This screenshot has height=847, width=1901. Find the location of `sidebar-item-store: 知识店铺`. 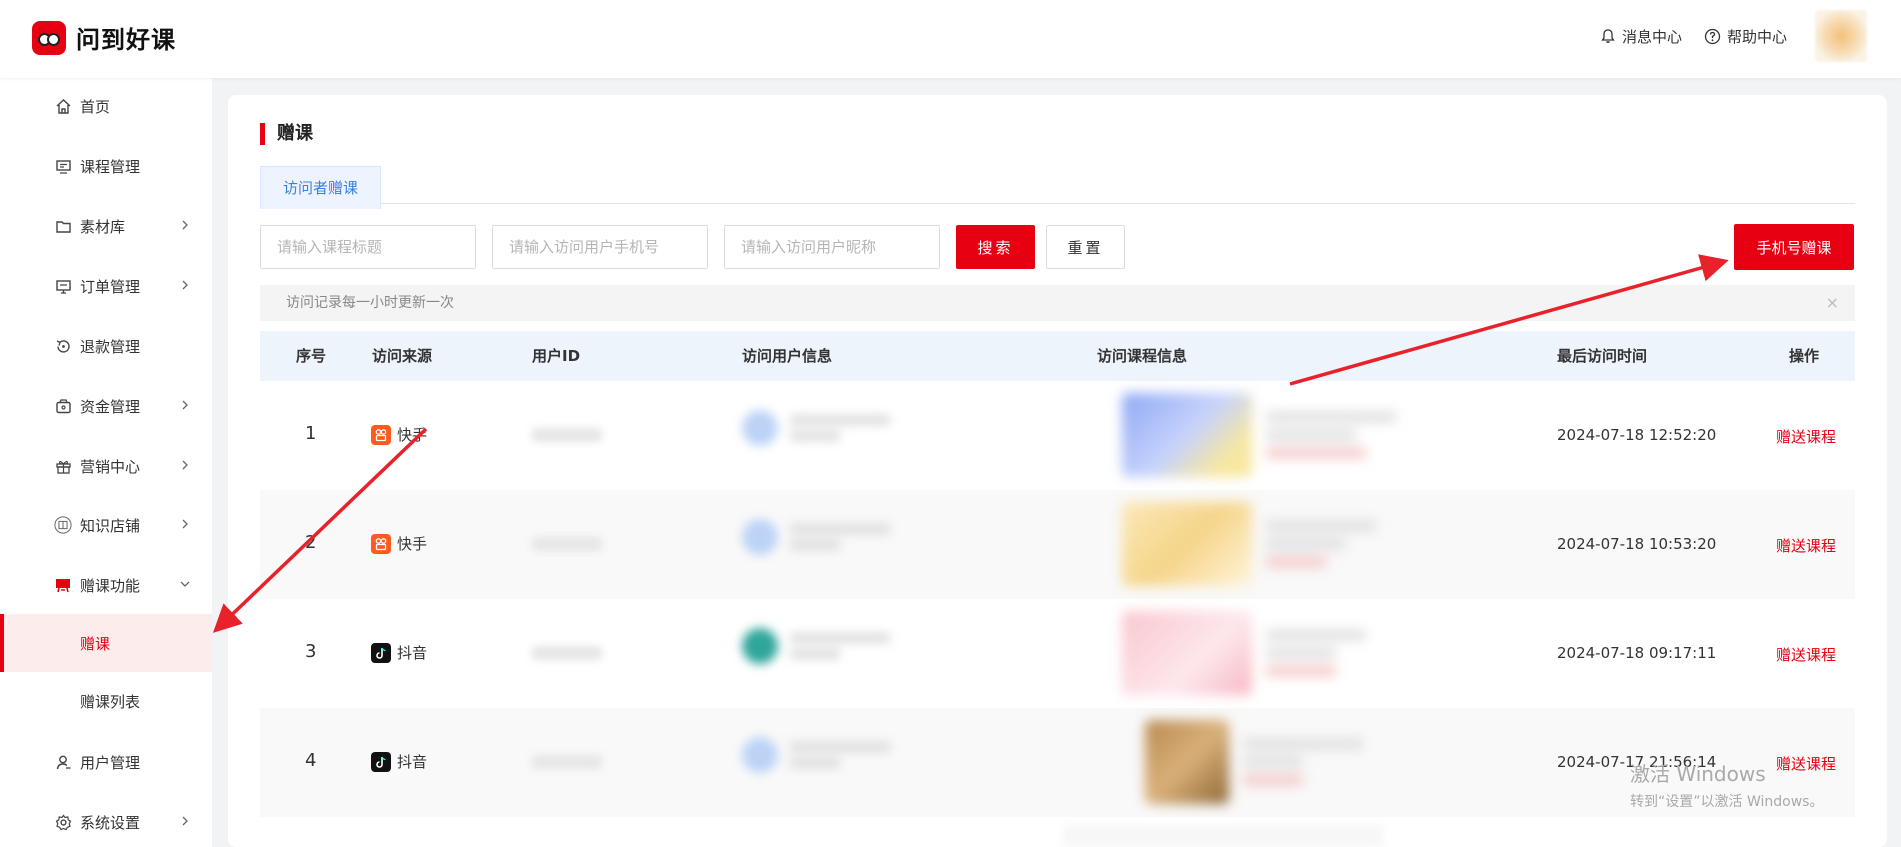

sidebar-item-store: 知识店铺 is located at coordinates (106, 525).